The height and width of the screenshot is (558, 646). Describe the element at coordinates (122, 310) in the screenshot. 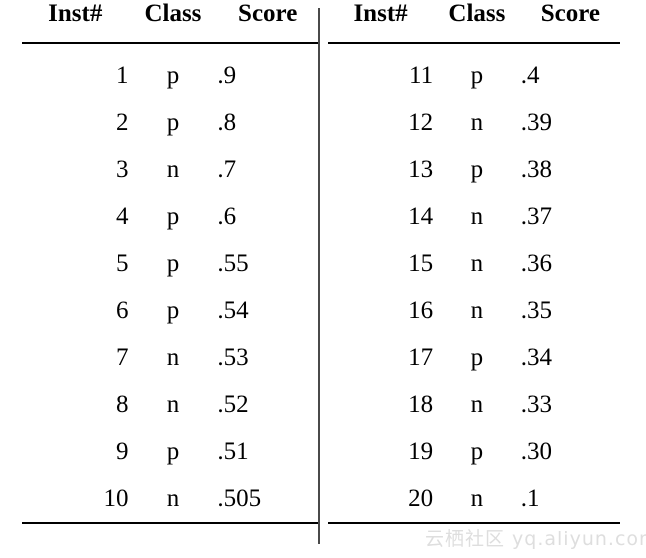

I see `cell-inst: 6` at that location.